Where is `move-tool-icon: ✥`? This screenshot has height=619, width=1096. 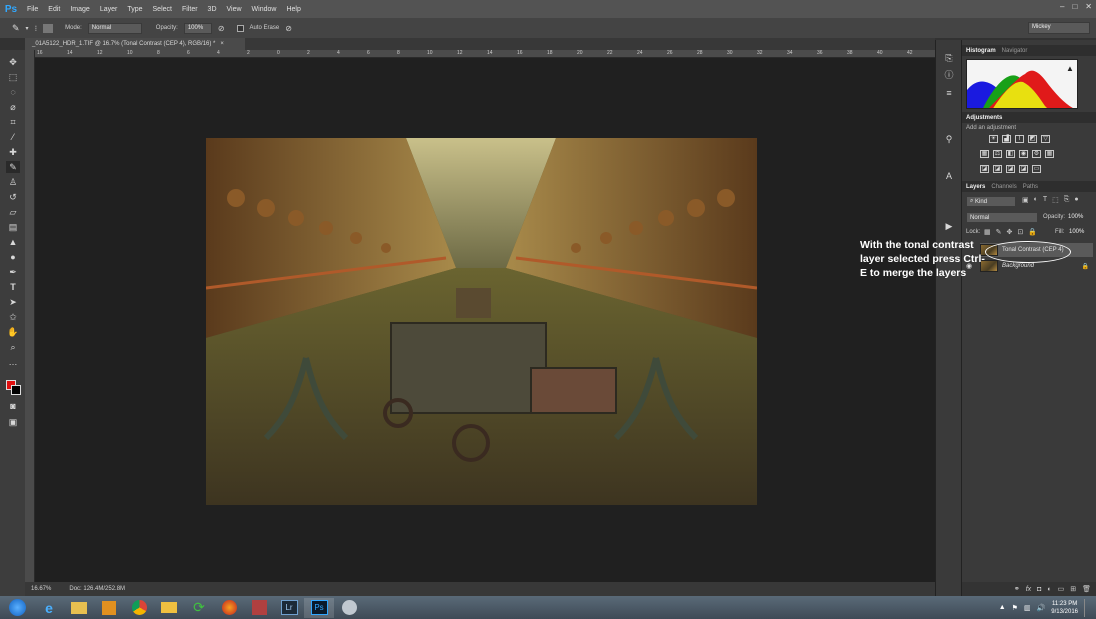
move-tool-icon: ✥ is located at coordinates (13, 62).